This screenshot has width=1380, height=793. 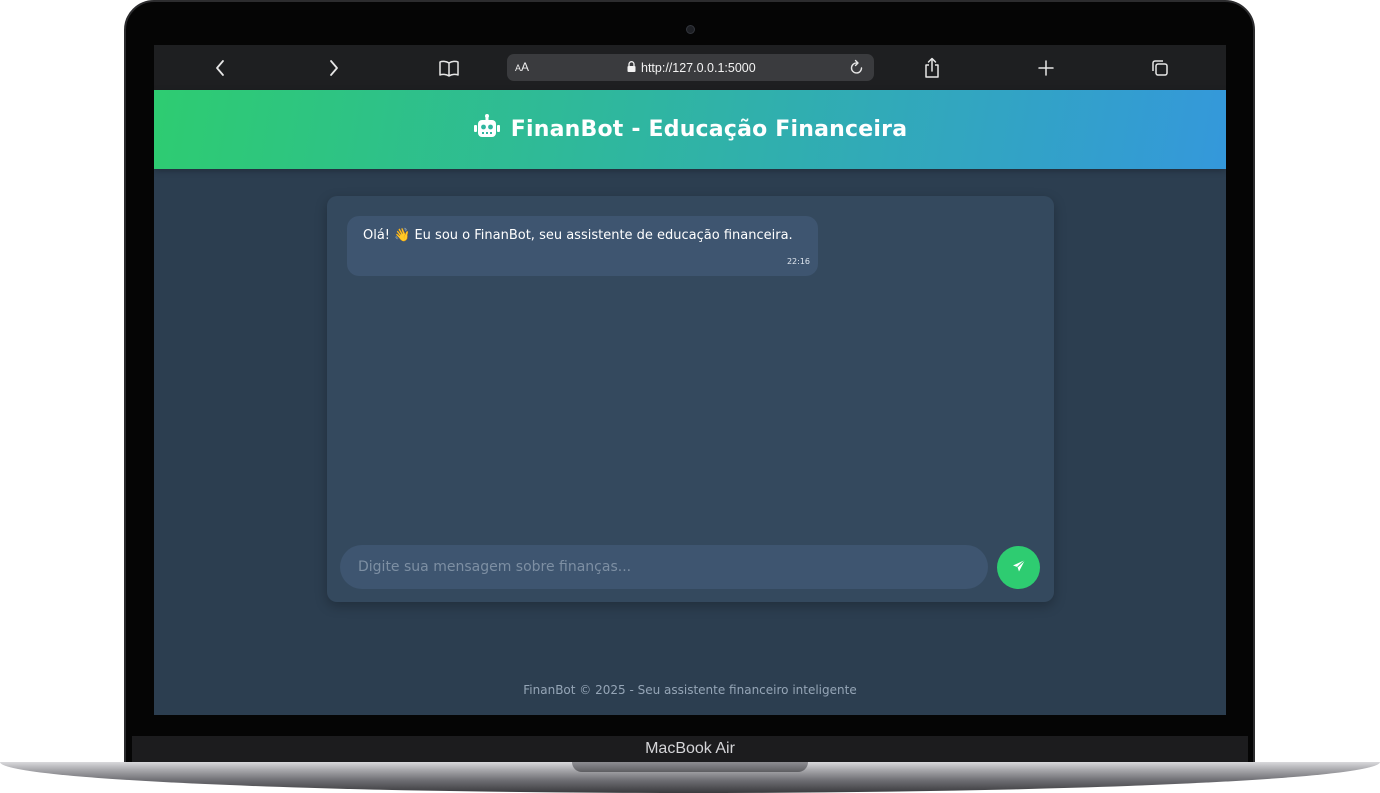 I want to click on laptop-hinge: MacBook Air, so click(x=690, y=749).